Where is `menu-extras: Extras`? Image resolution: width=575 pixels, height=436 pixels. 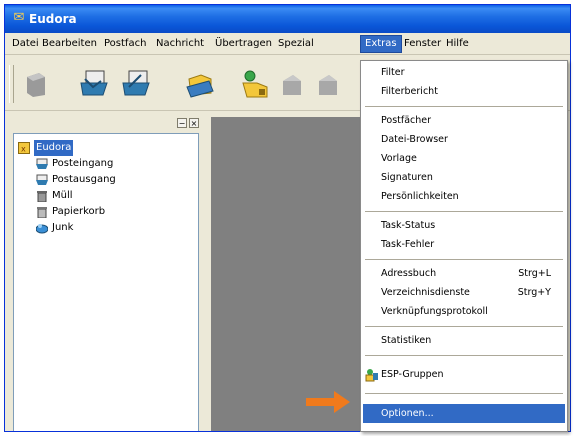
menu-extras: Extras is located at coordinates (381, 44).